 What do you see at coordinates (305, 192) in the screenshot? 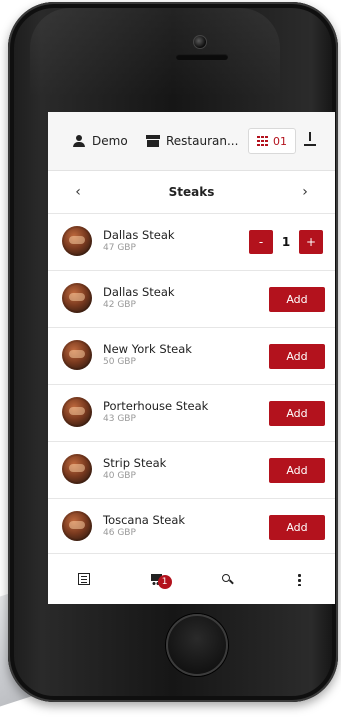
I see `chevron-right-icon: ›` at bounding box center [305, 192].